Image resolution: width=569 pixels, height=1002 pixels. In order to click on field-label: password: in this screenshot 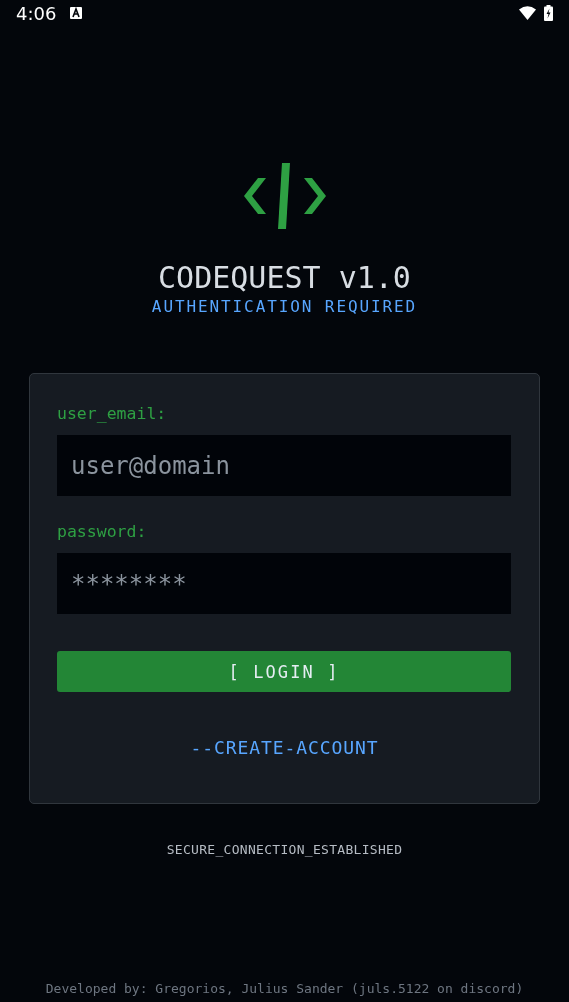, I will do `click(102, 532)`.